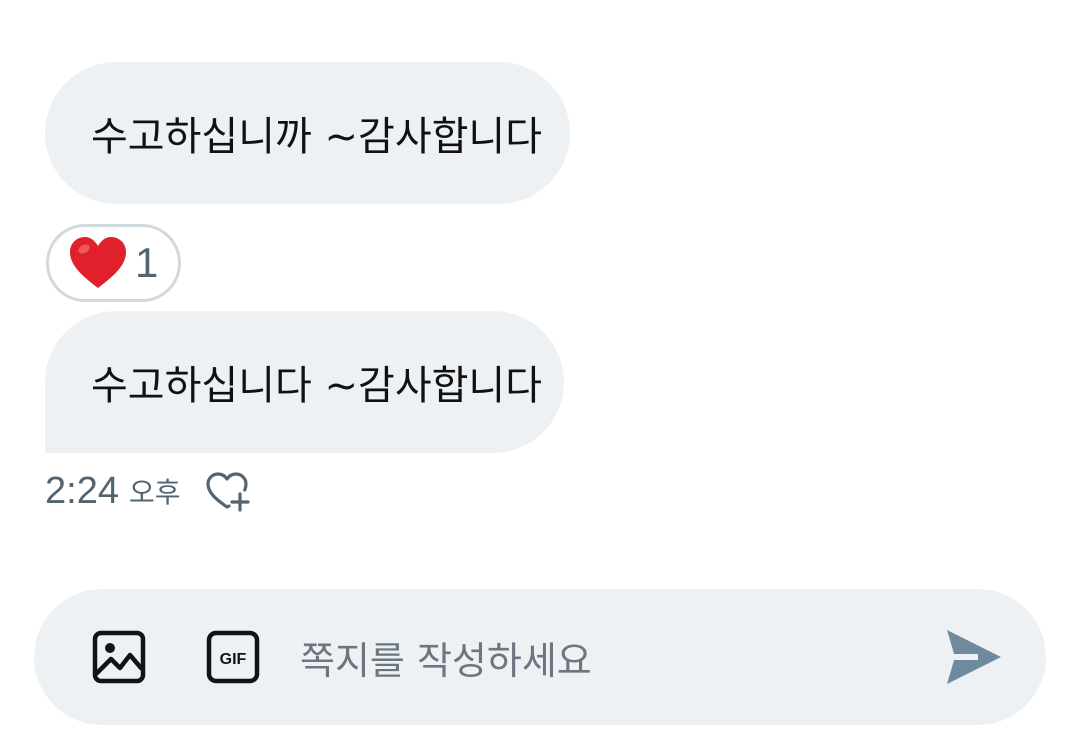 This screenshot has width=1080, height=748. What do you see at coordinates (154, 492) in the screenshot?
I see `message-ampm: 오후` at bounding box center [154, 492].